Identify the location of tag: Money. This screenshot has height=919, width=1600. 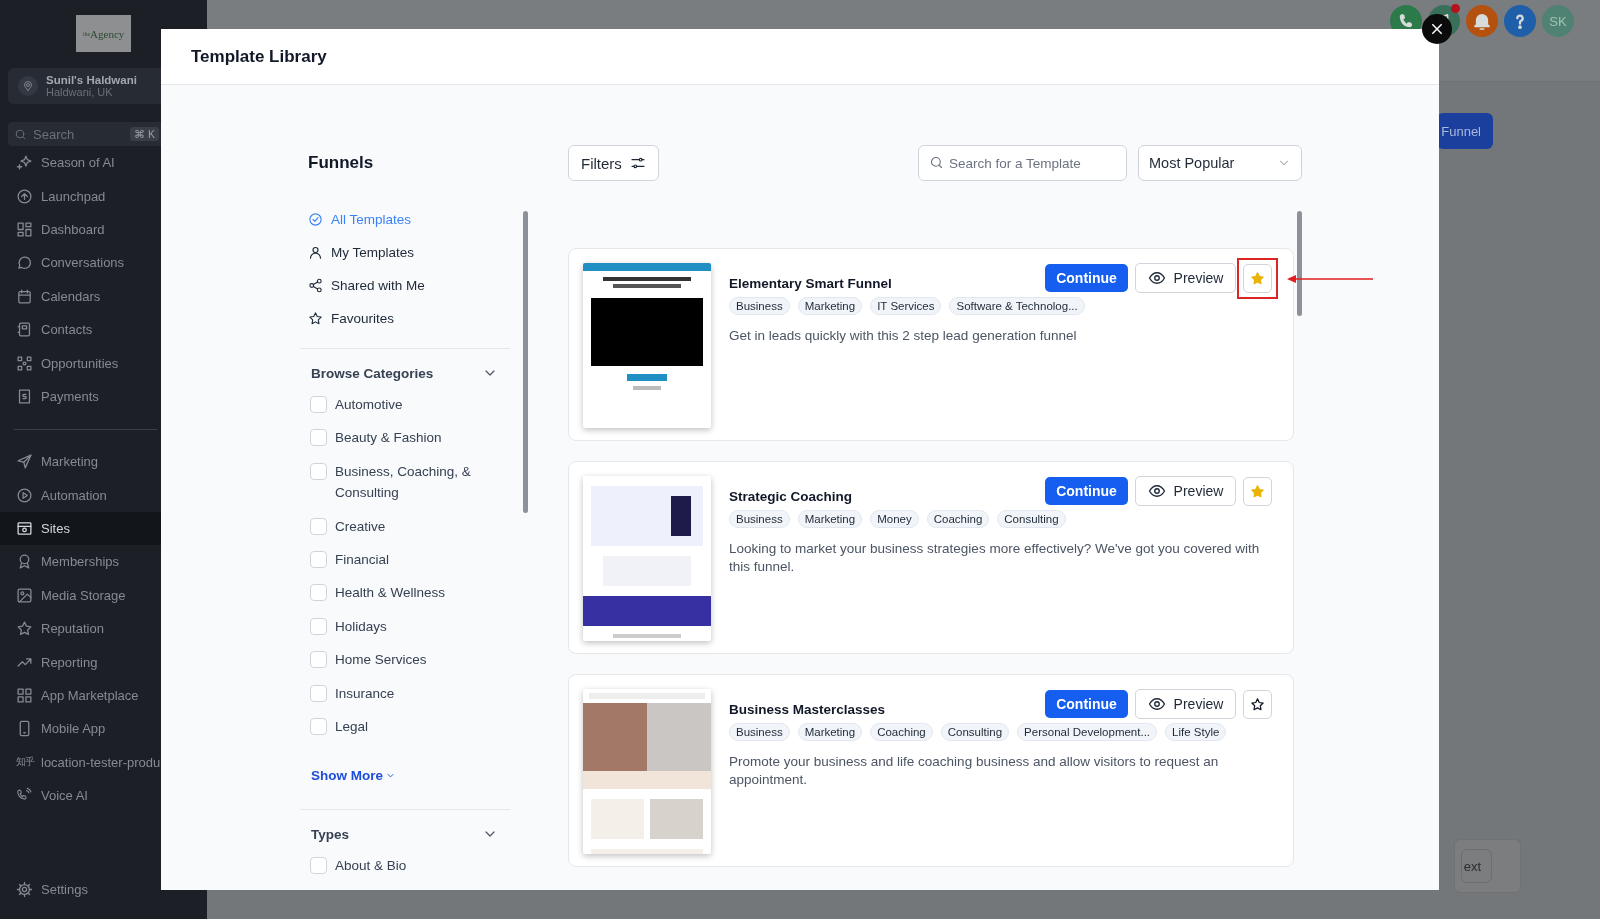
(894, 519).